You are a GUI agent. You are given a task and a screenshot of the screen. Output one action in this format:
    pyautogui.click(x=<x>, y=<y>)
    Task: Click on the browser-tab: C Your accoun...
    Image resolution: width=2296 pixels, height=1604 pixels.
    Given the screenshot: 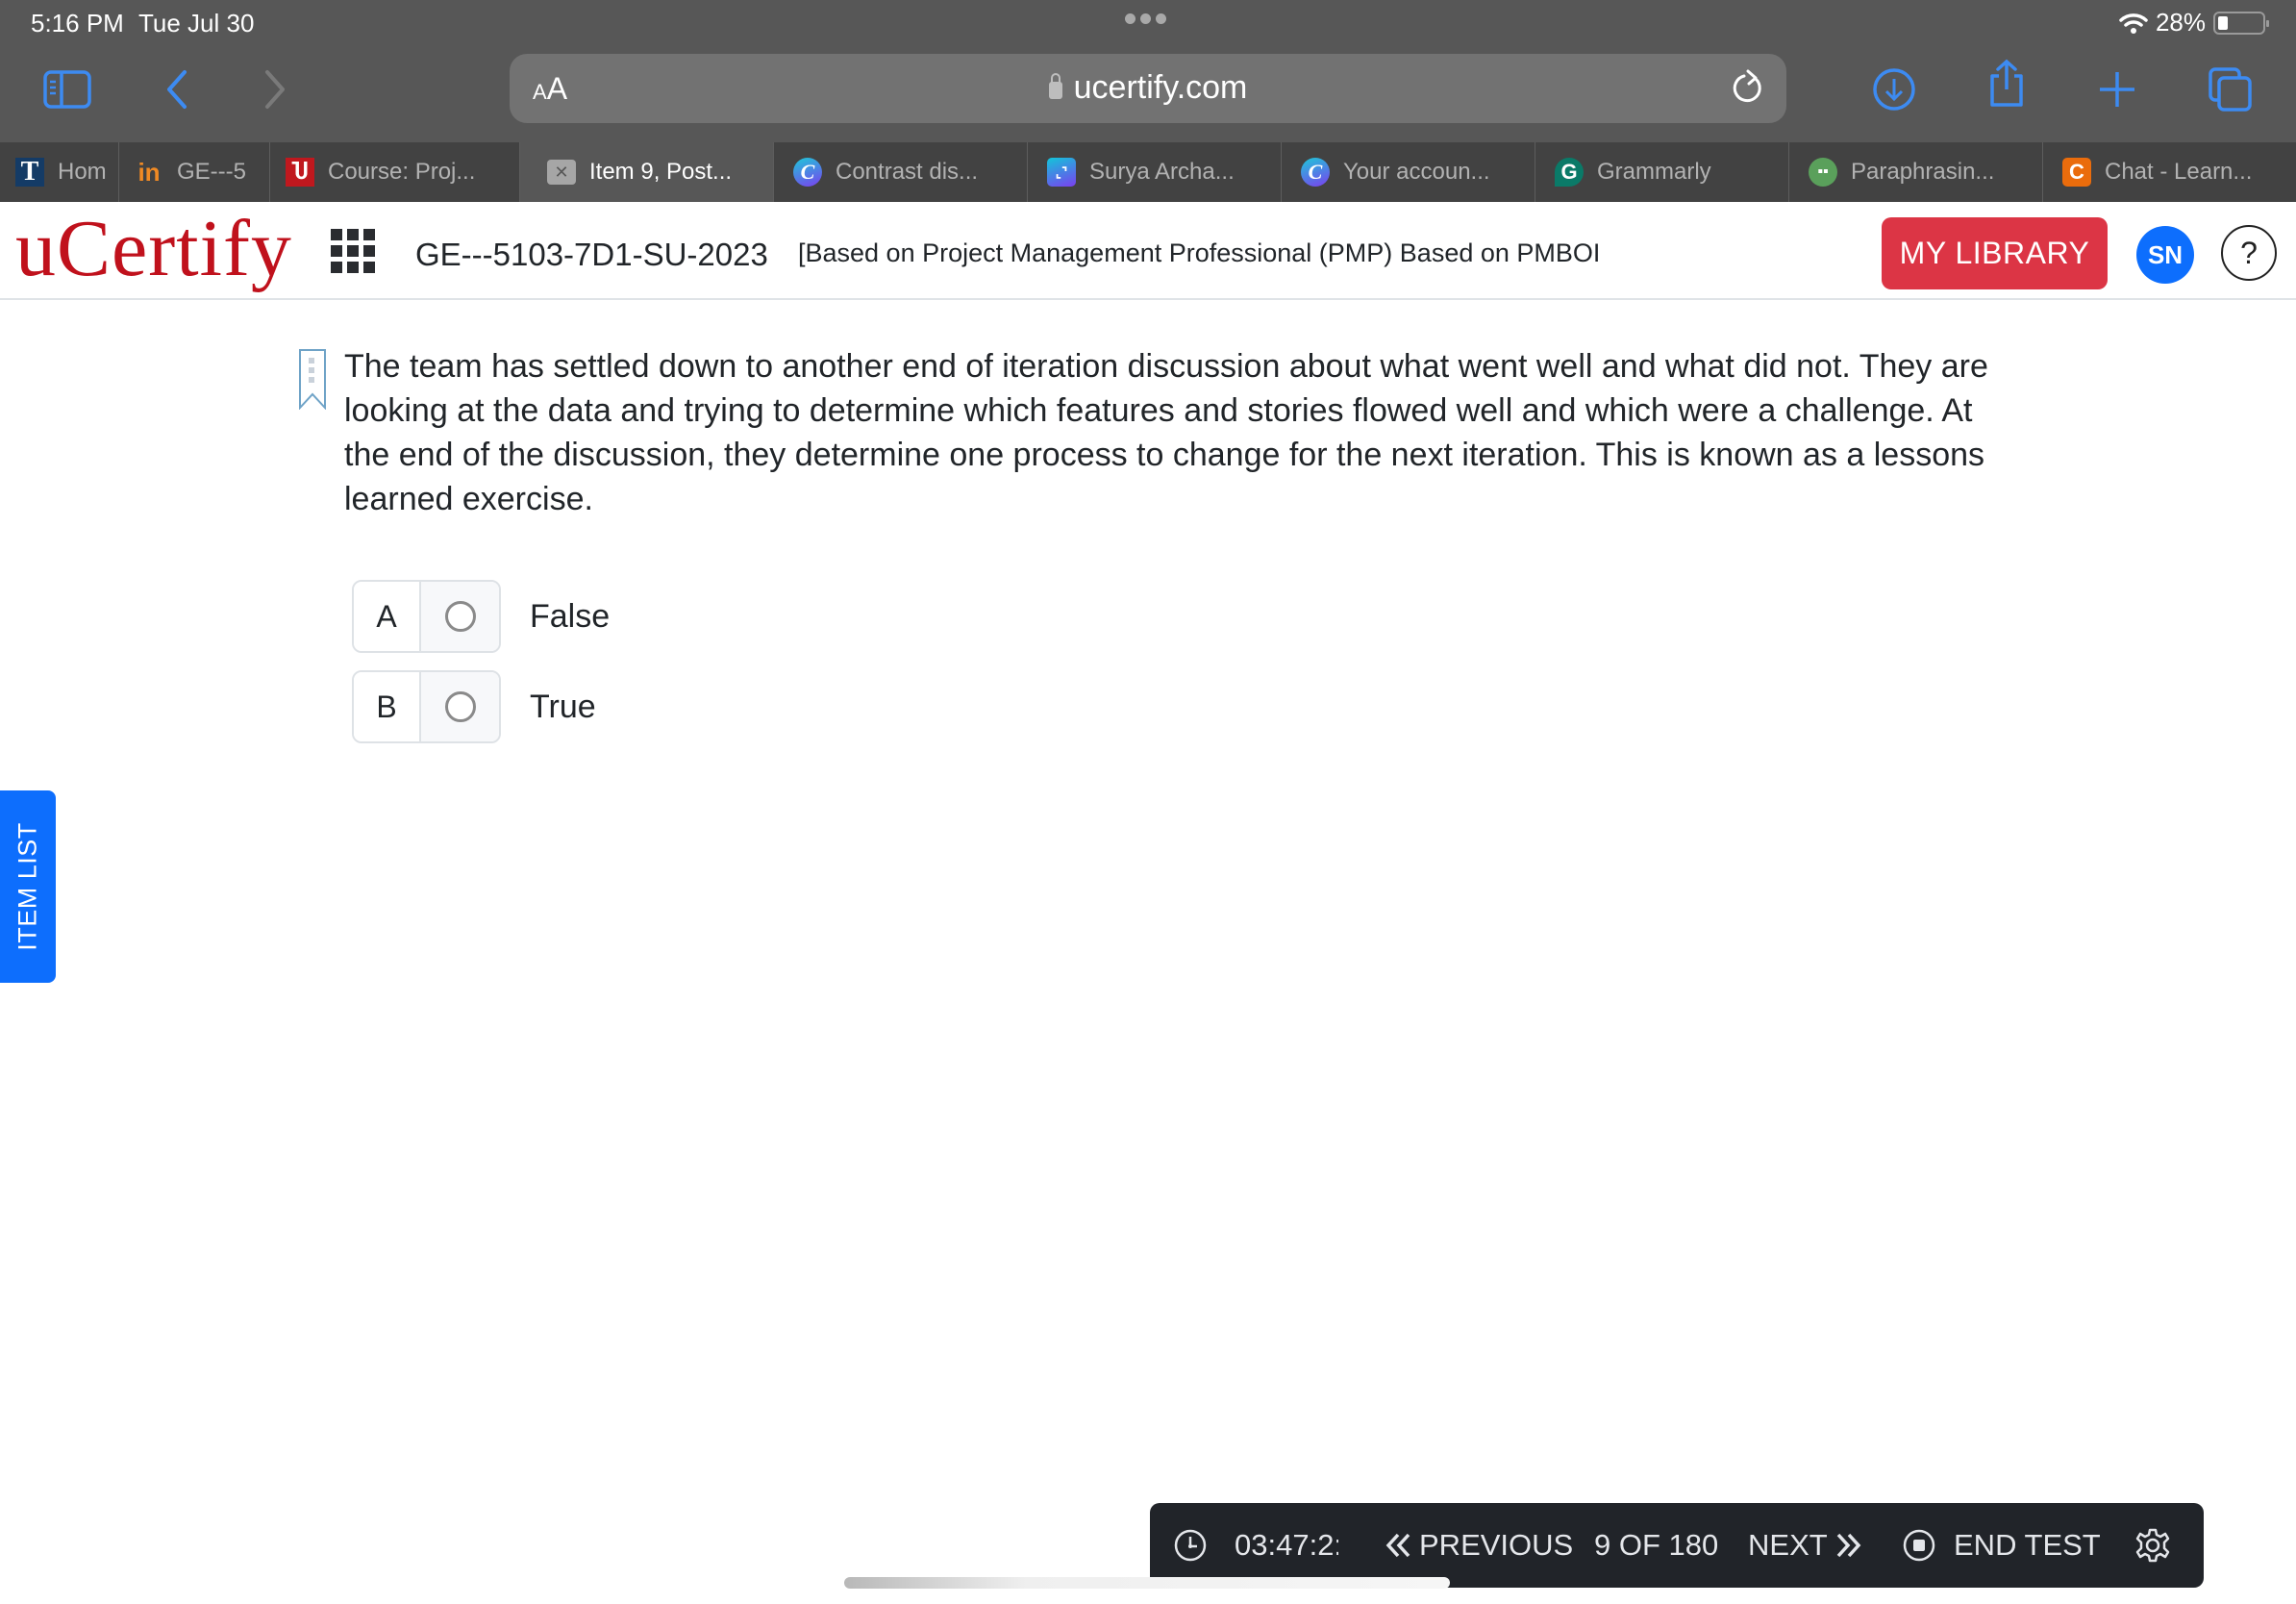 What is the action you would take?
    pyautogui.click(x=1408, y=172)
    